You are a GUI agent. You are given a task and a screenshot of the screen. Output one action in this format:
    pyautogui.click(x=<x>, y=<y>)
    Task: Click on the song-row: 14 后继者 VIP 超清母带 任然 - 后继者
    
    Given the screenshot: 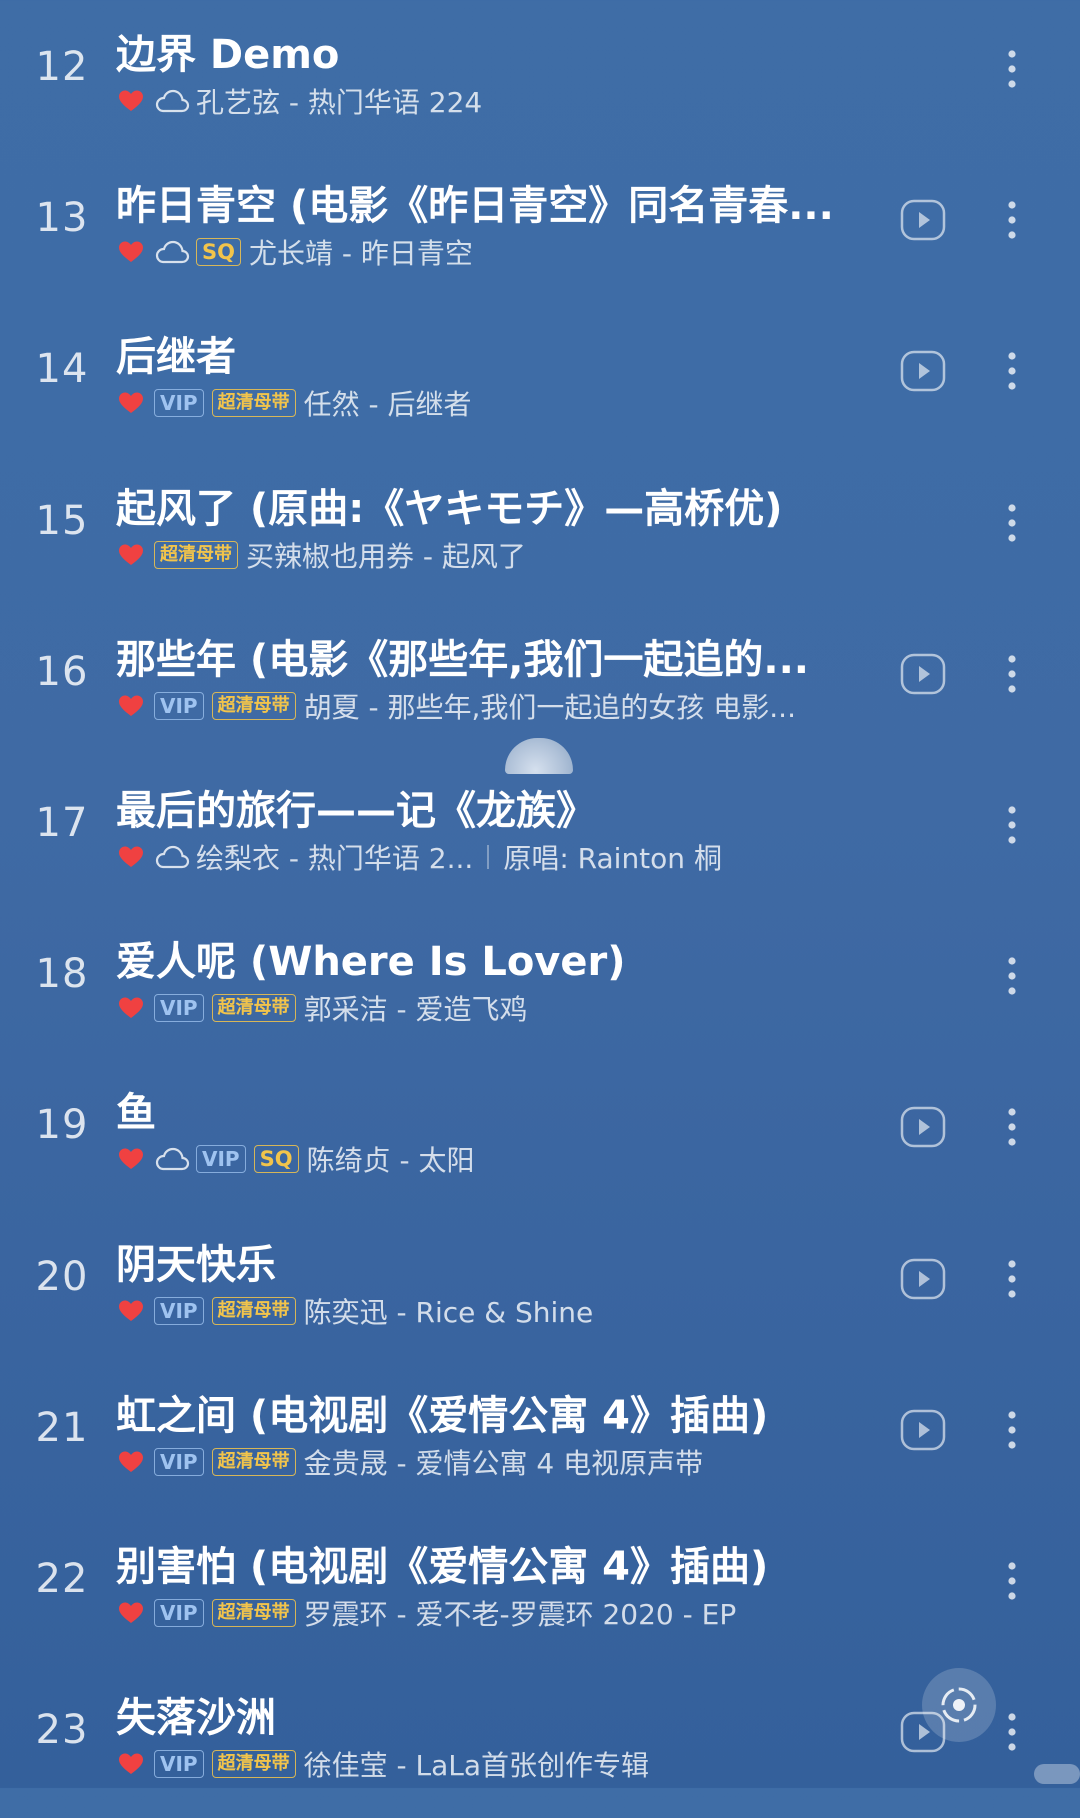 What is the action you would take?
    pyautogui.click(x=540, y=381)
    